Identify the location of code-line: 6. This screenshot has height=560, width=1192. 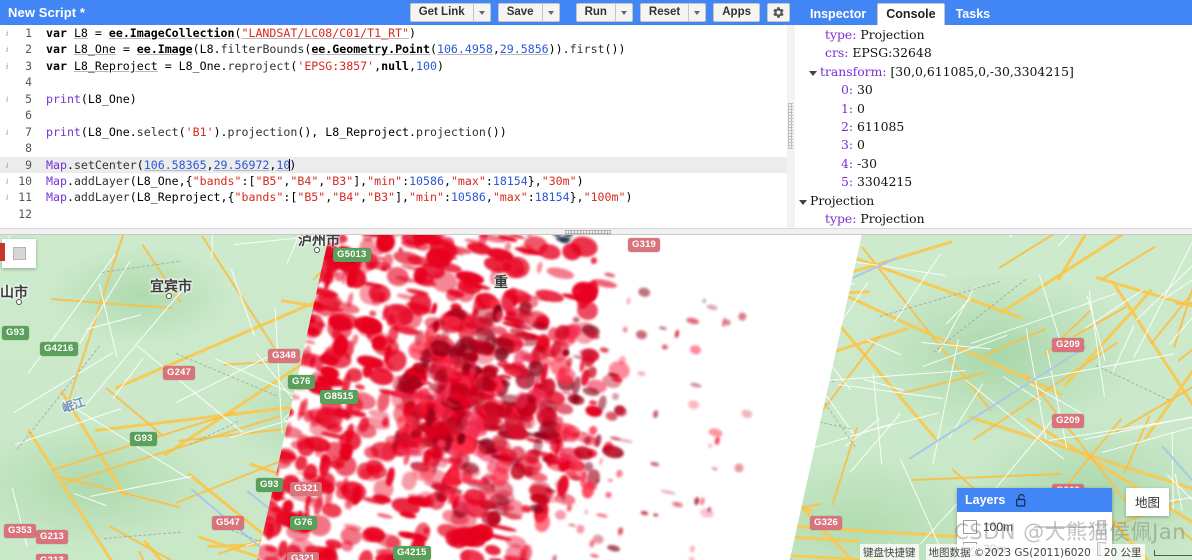
(393, 115).